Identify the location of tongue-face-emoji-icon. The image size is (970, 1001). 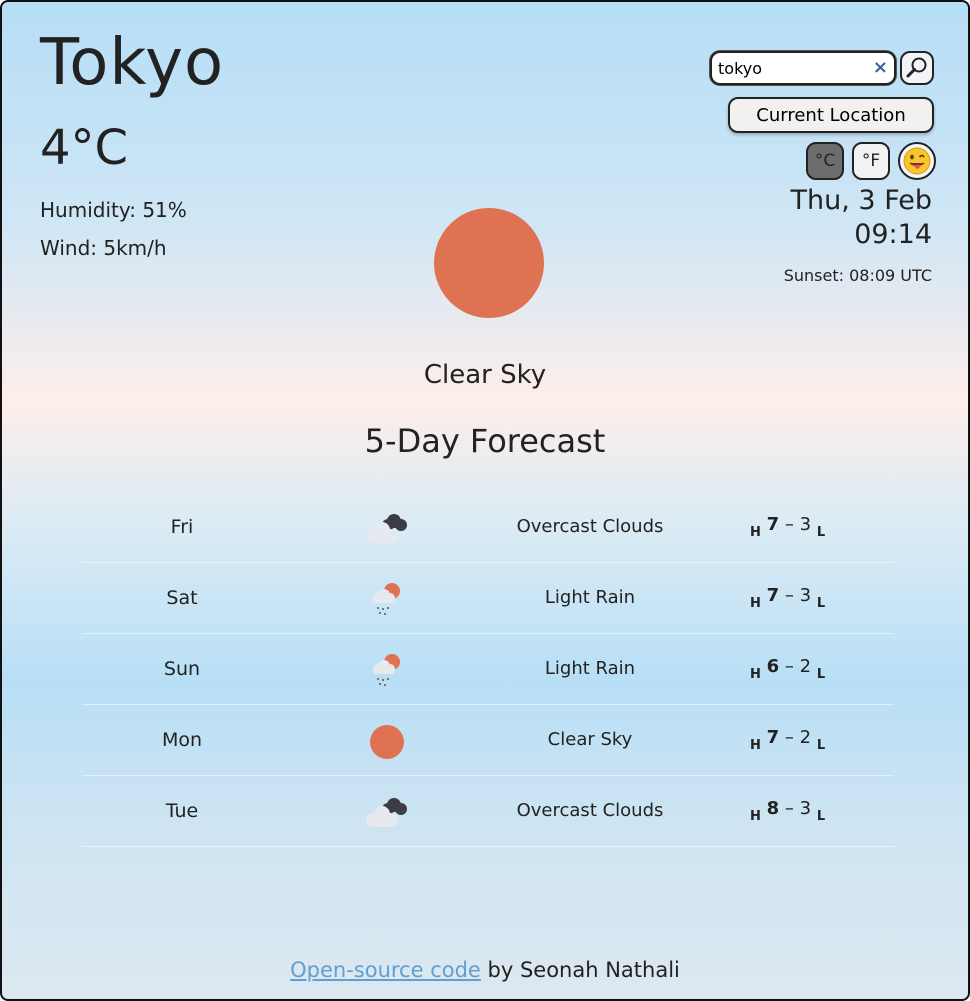
(917, 161).